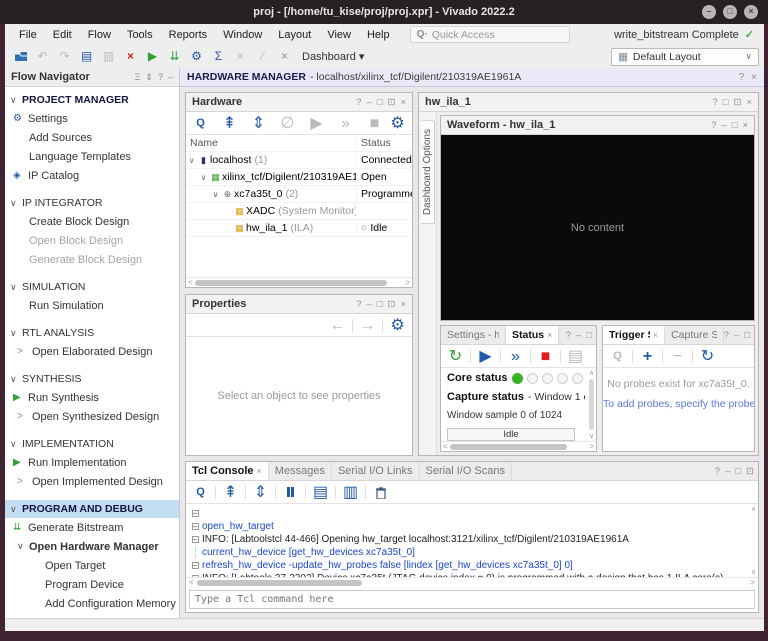 The width and height of the screenshot is (768, 641). I want to click on section-synthesis: ∨ SYNTHESIS, so click(92, 379).